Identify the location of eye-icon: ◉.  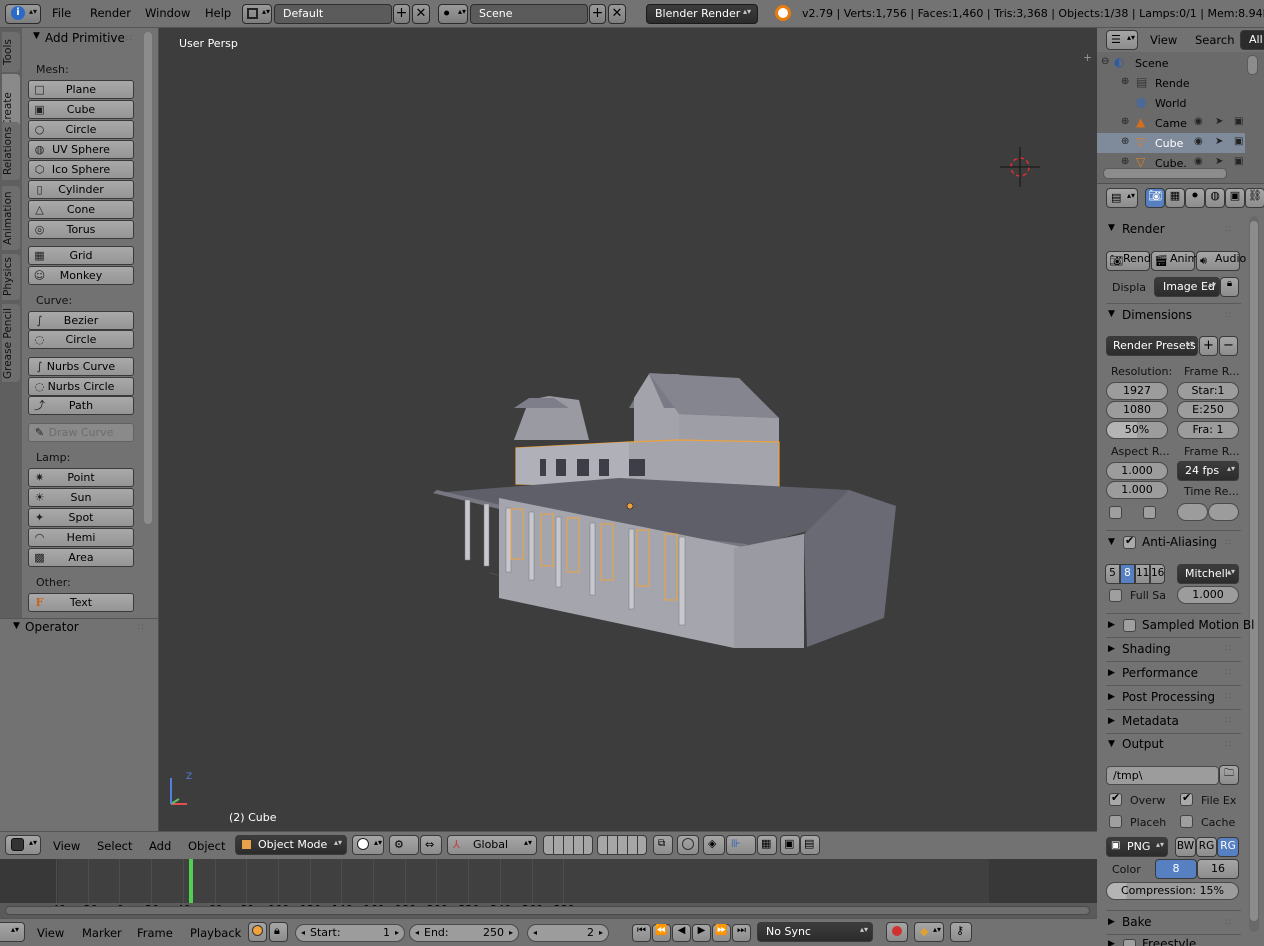
(1198, 121).